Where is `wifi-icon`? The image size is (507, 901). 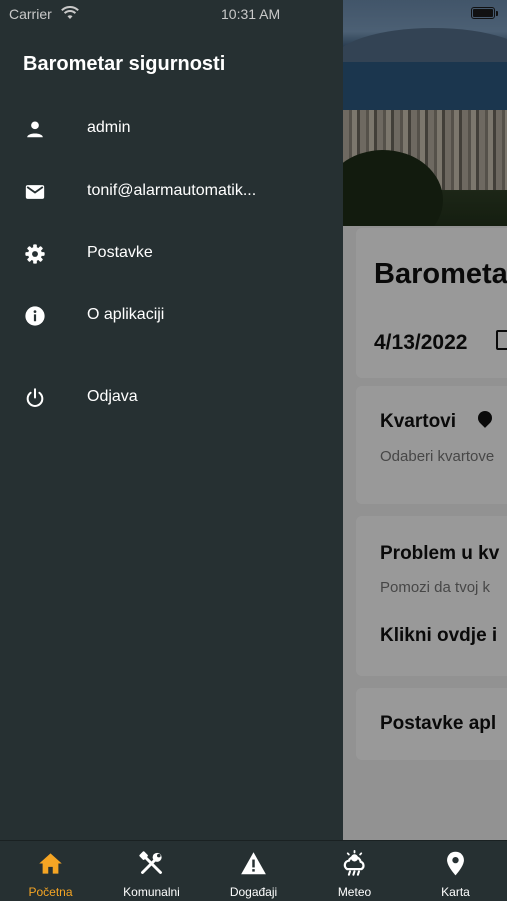
wifi-icon is located at coordinates (70, 14).